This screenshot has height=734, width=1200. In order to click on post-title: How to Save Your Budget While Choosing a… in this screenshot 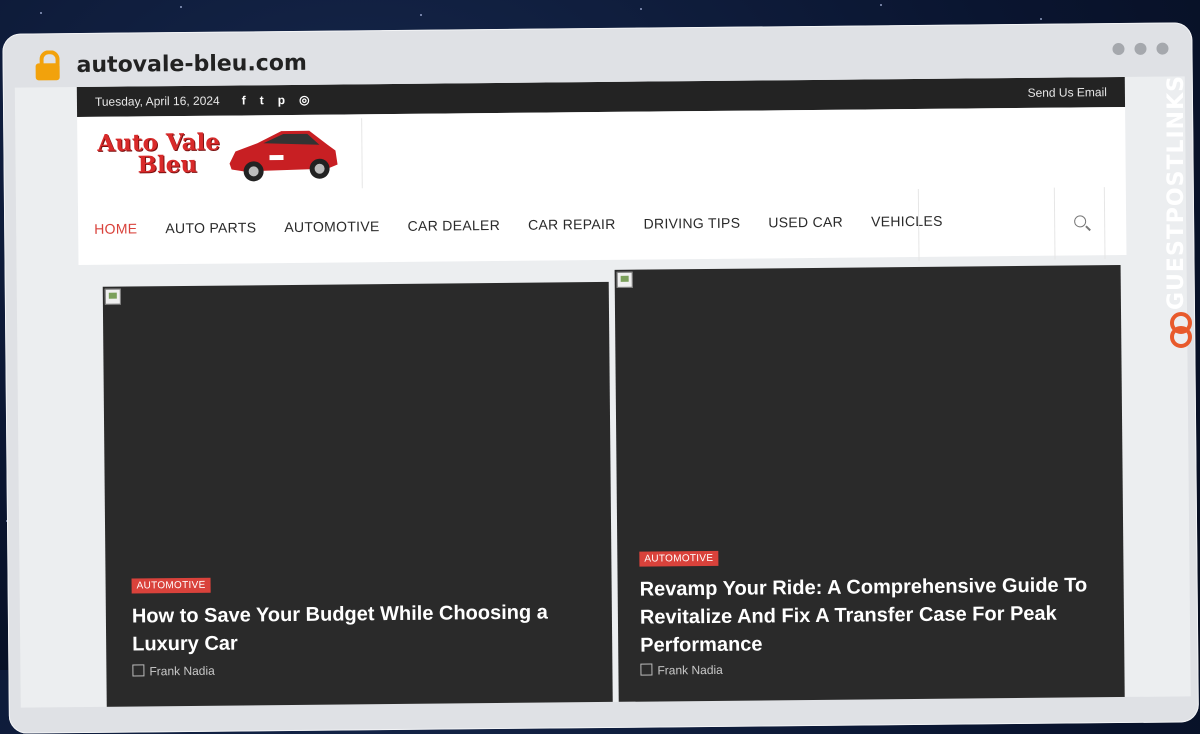, I will do `click(357, 628)`.